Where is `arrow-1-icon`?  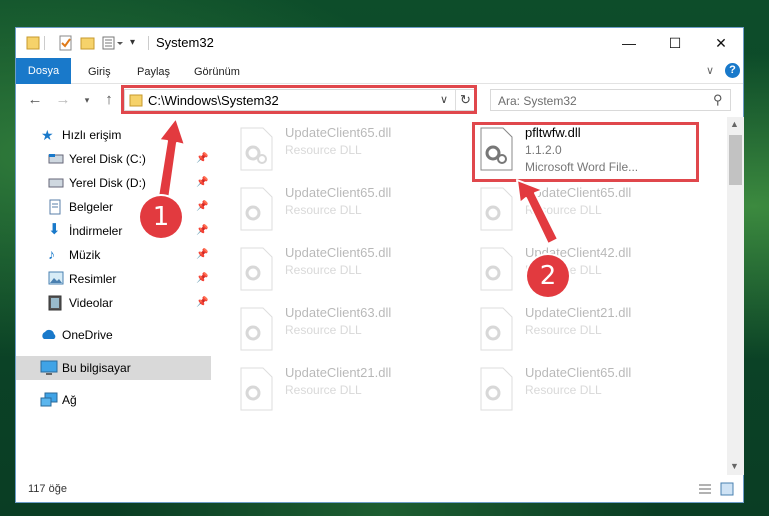
arrow-1-icon is located at coordinates (171, 158).